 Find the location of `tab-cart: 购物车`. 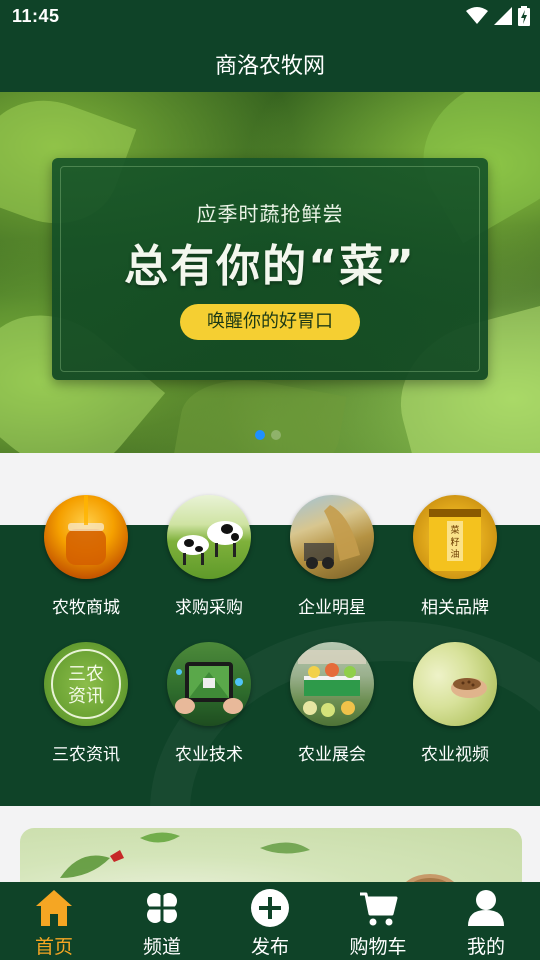

tab-cart: 购物车 is located at coordinates (378, 921).